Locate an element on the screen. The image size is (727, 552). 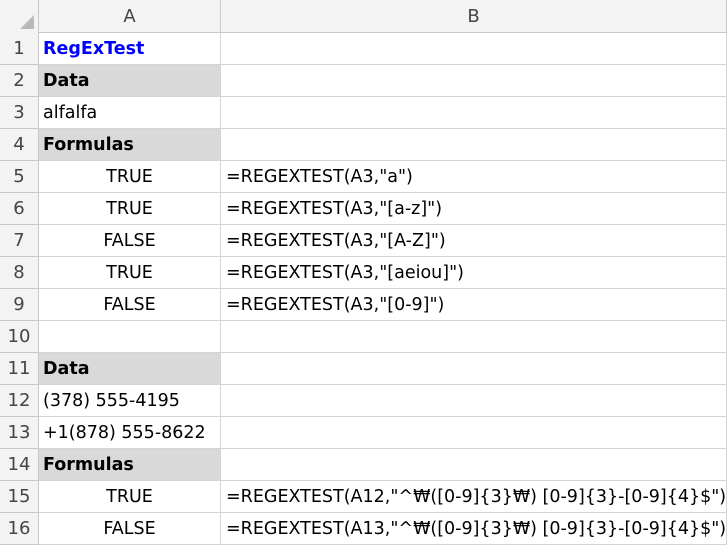
table-row: 12 (378) 555-4195 is located at coordinates (363, 401).